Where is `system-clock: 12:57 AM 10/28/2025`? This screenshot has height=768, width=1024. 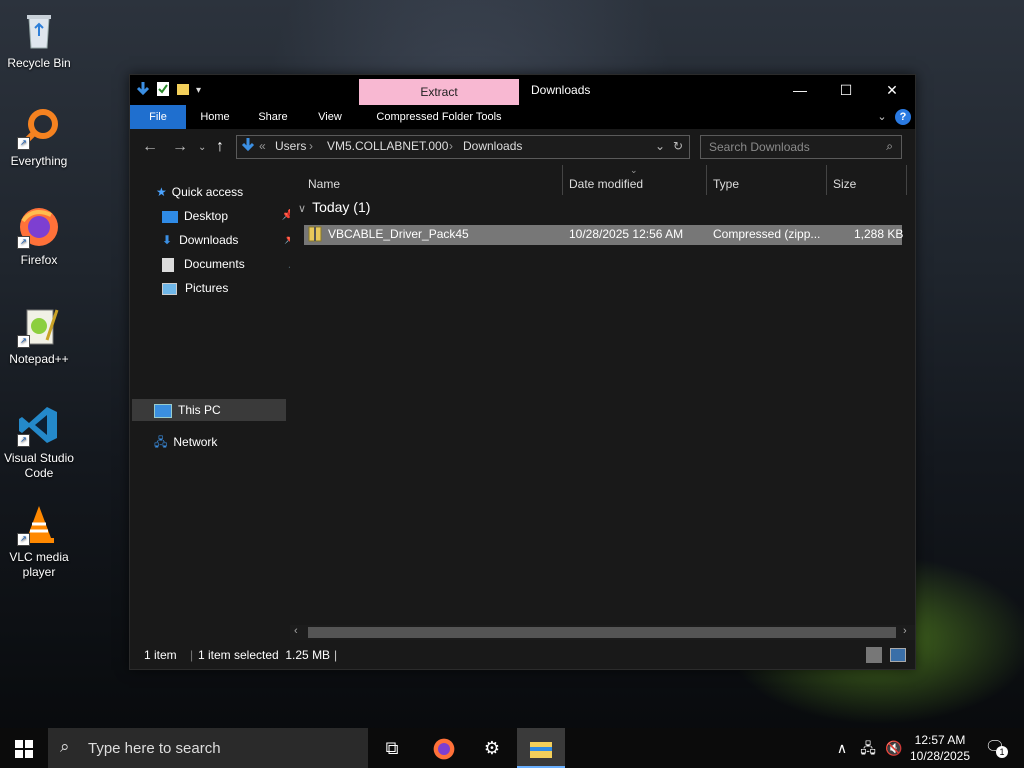 system-clock: 12:57 AM 10/28/2025 is located at coordinates (940, 748).